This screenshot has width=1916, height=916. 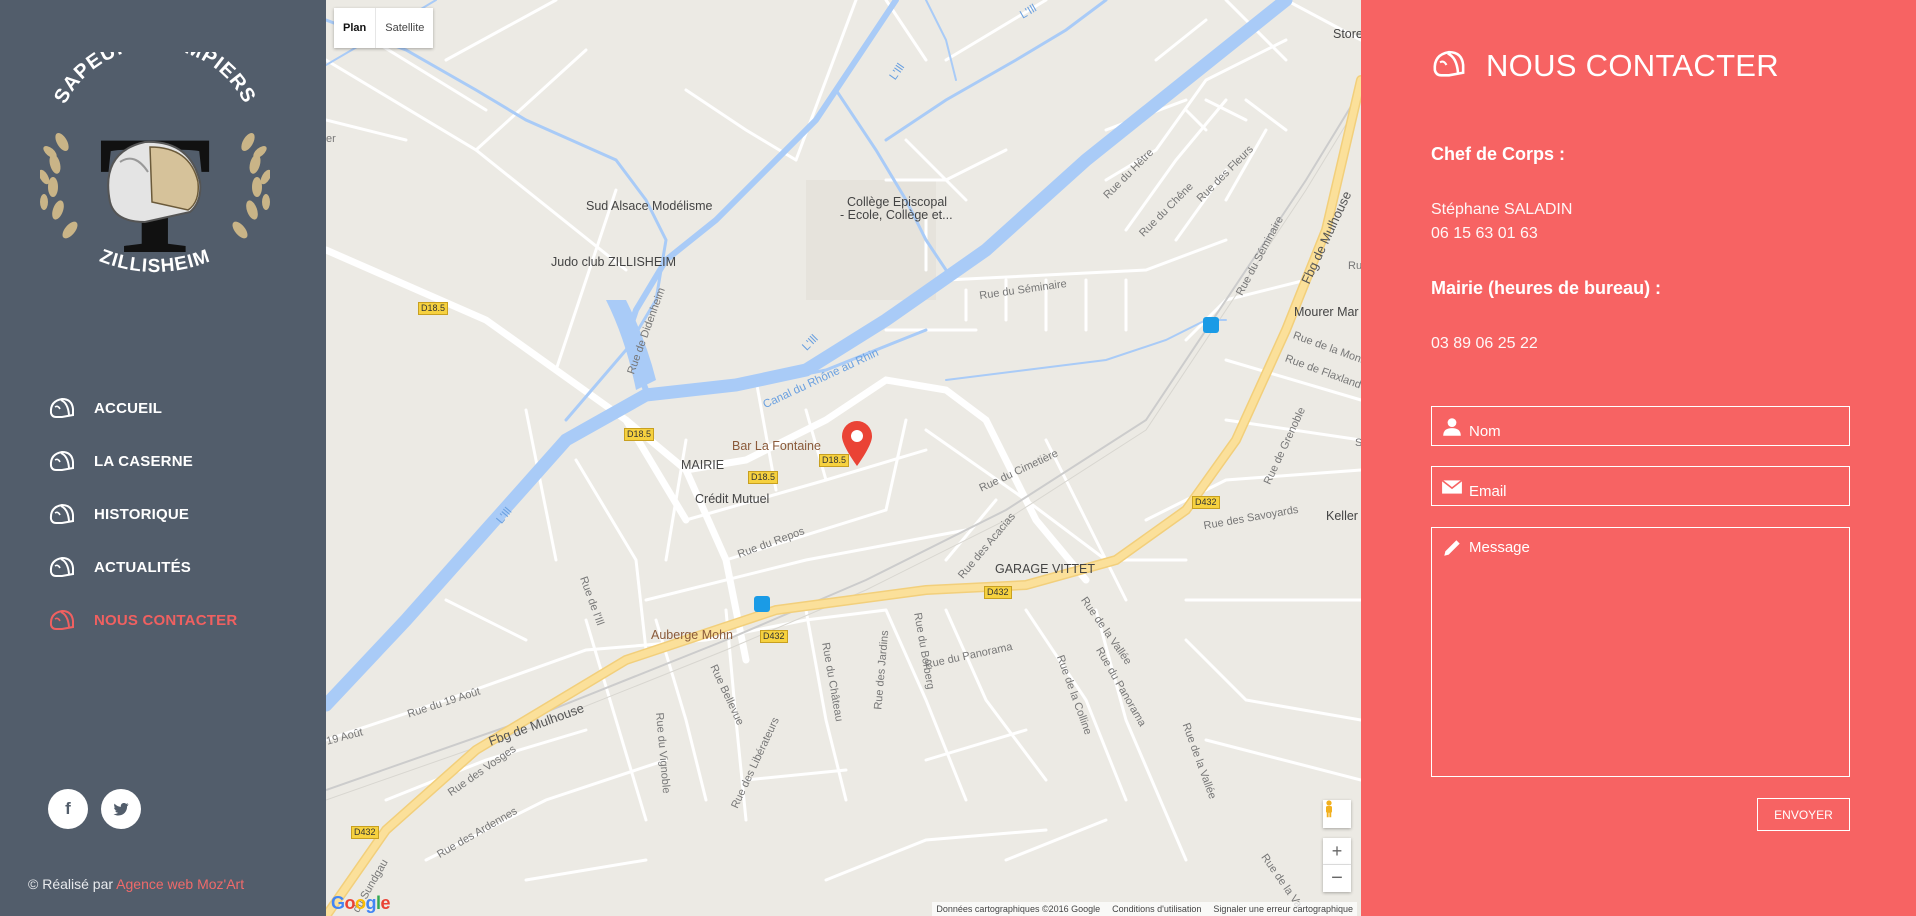 I want to click on nav-item-la-caserne: LA CASERNE, so click(x=142, y=461).